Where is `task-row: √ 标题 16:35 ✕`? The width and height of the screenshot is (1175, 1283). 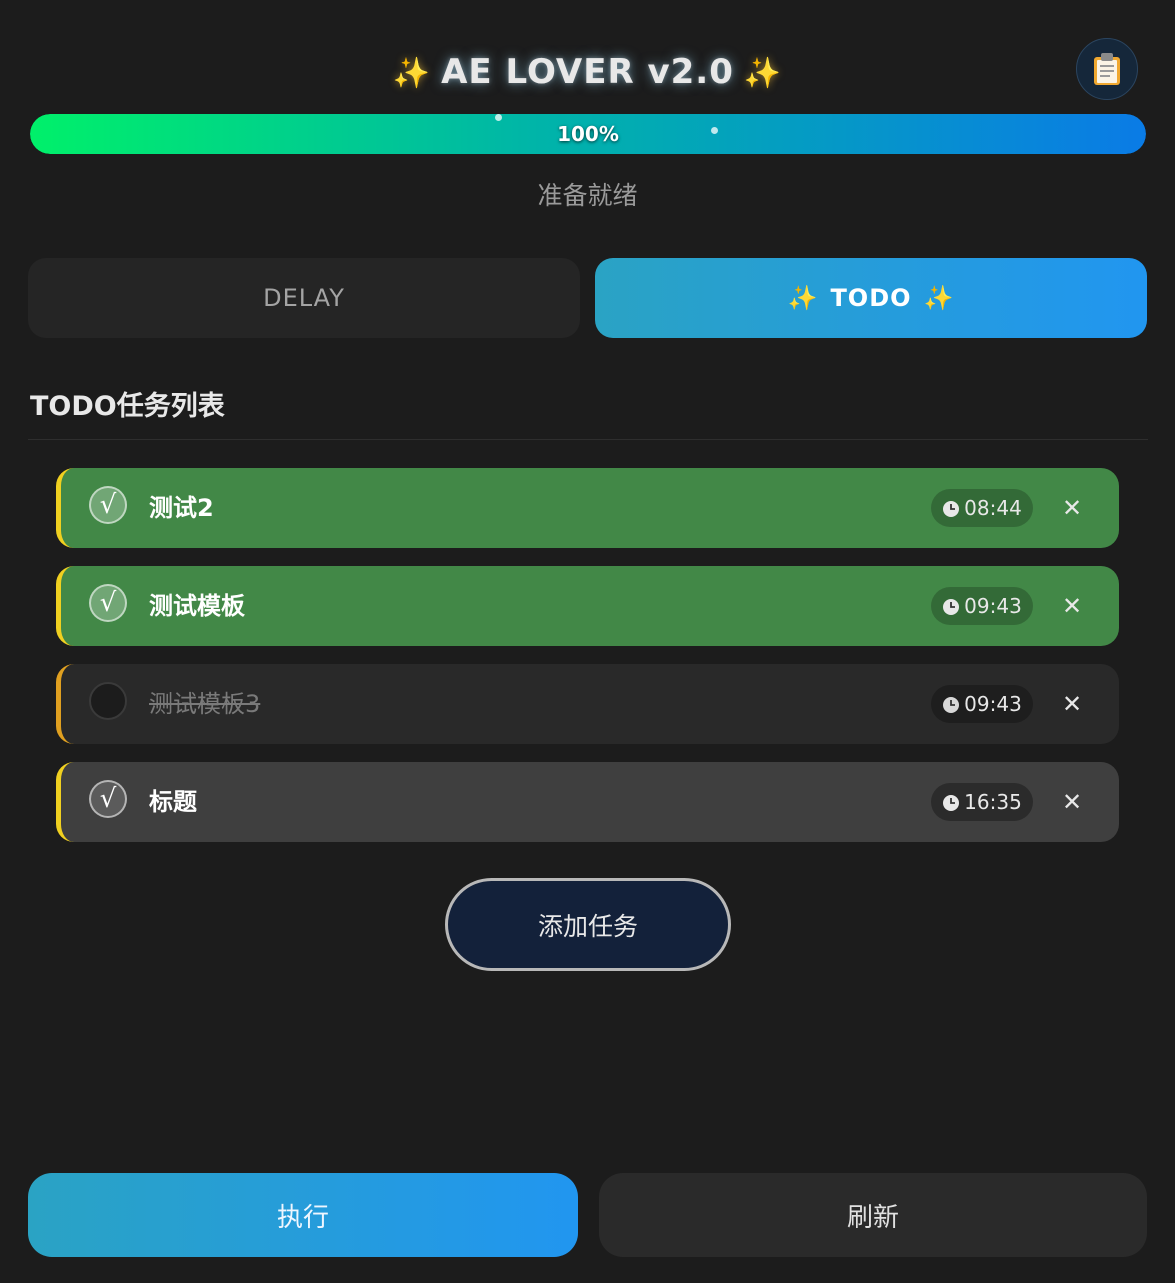
task-row: √ 标题 16:35 ✕ is located at coordinates (587, 802).